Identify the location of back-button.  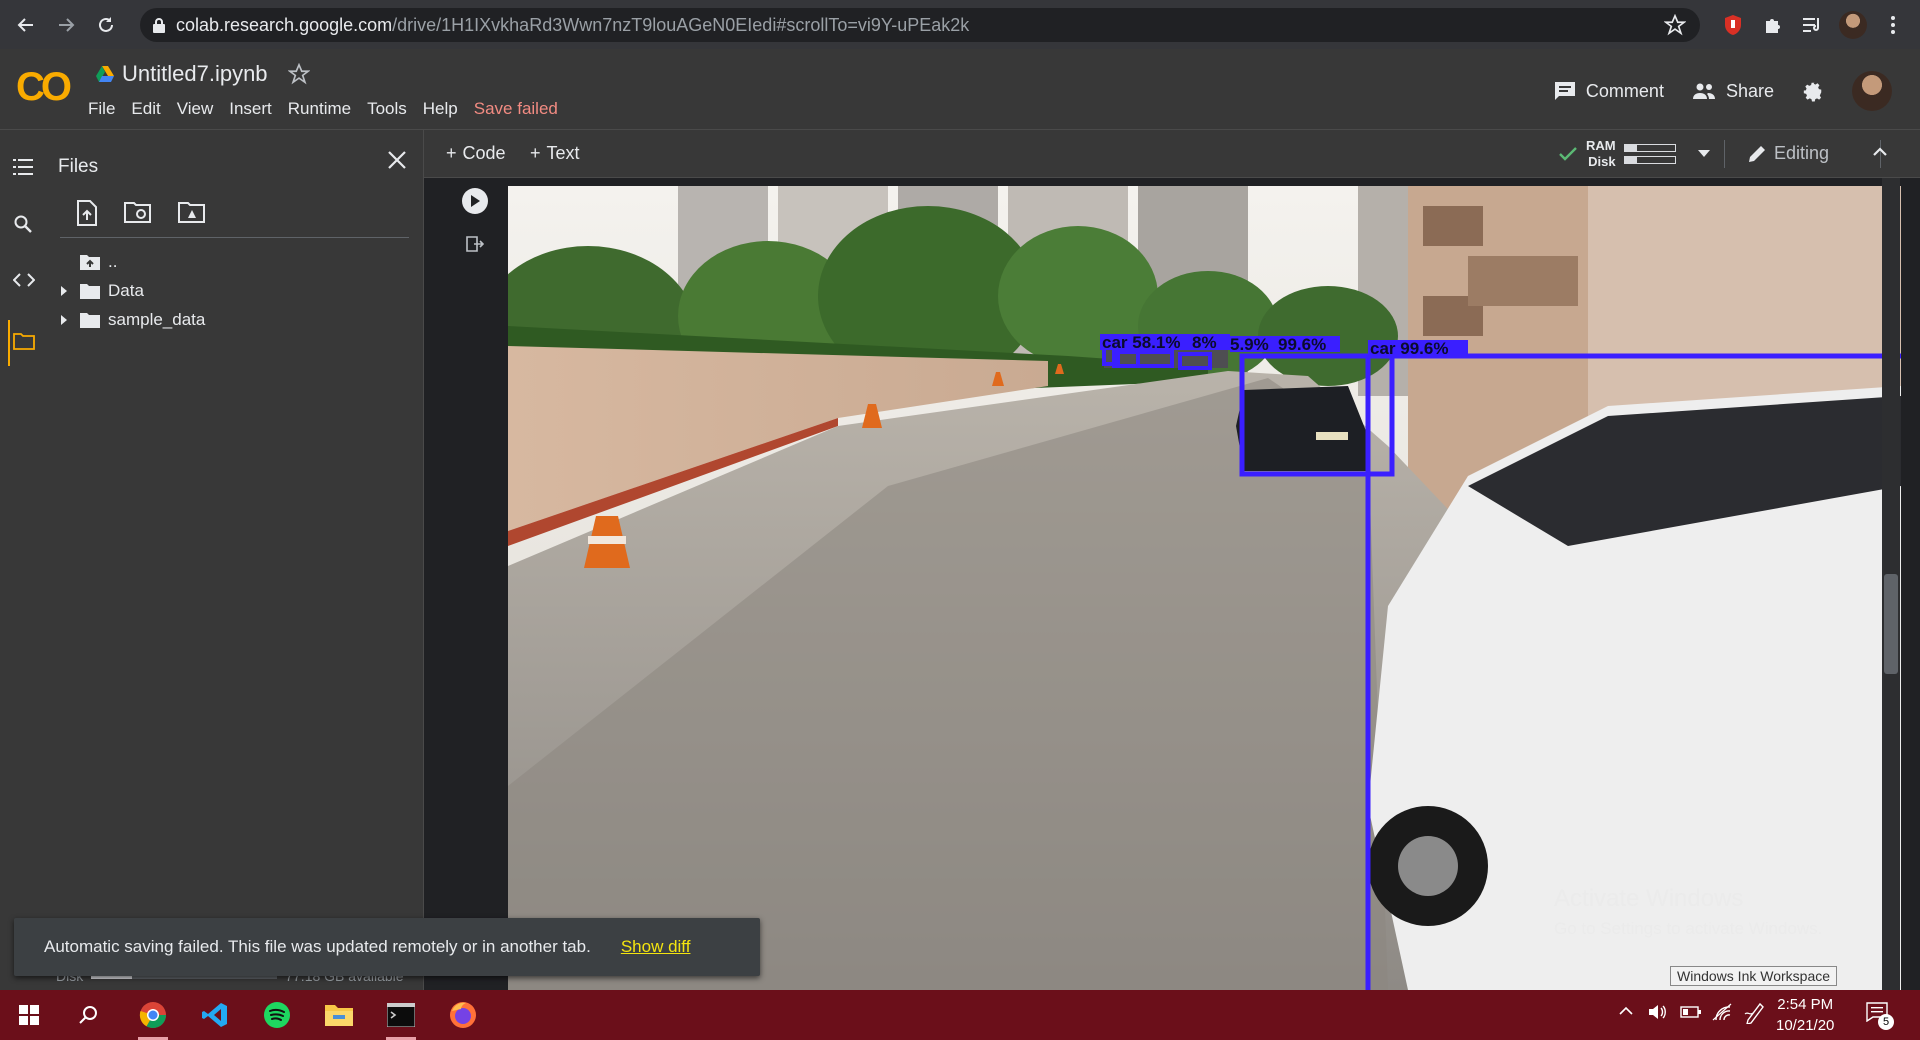
(26, 25).